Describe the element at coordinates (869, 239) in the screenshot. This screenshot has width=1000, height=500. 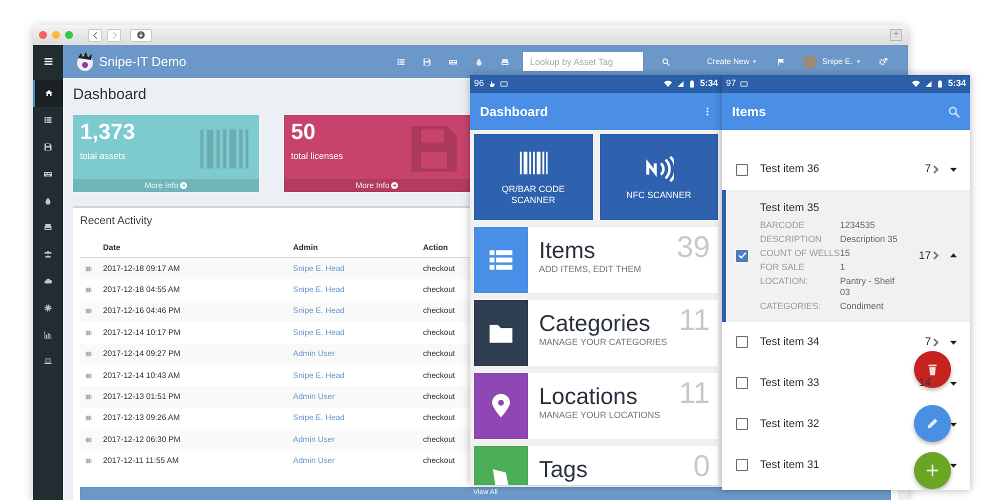
I see `detail-value: Description 35` at that location.